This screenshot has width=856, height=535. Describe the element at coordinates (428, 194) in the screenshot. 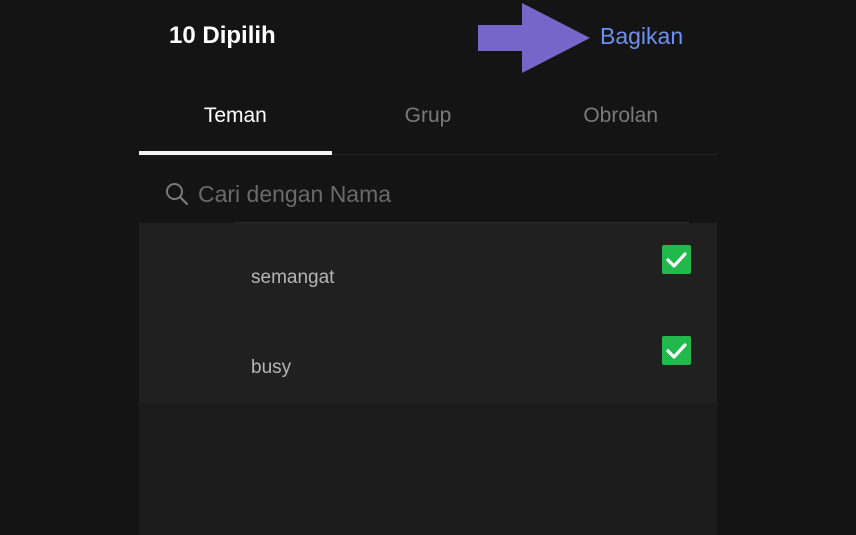

I see `search-input` at that location.